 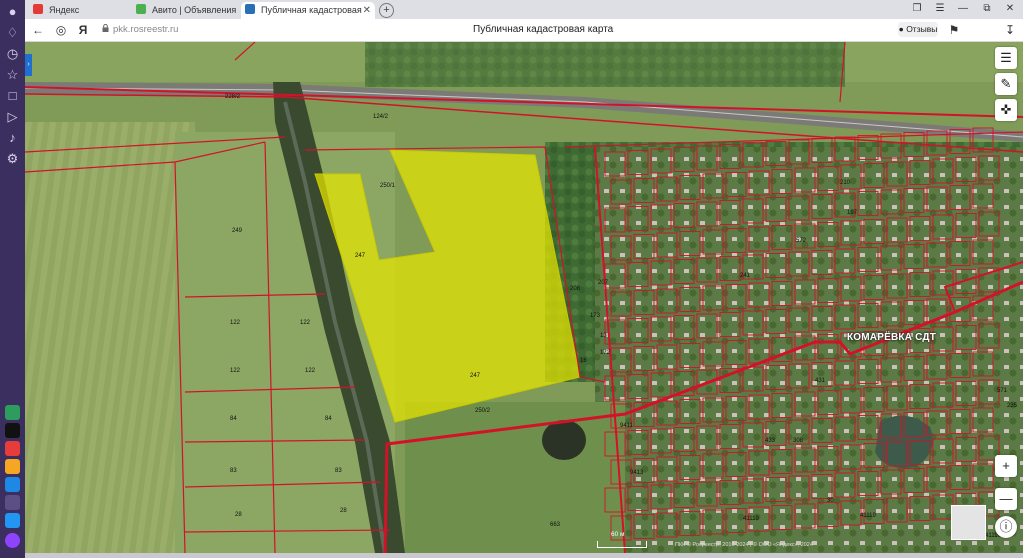 I want to click on reviews-button: ● Отзывы, so click(x=918, y=29).